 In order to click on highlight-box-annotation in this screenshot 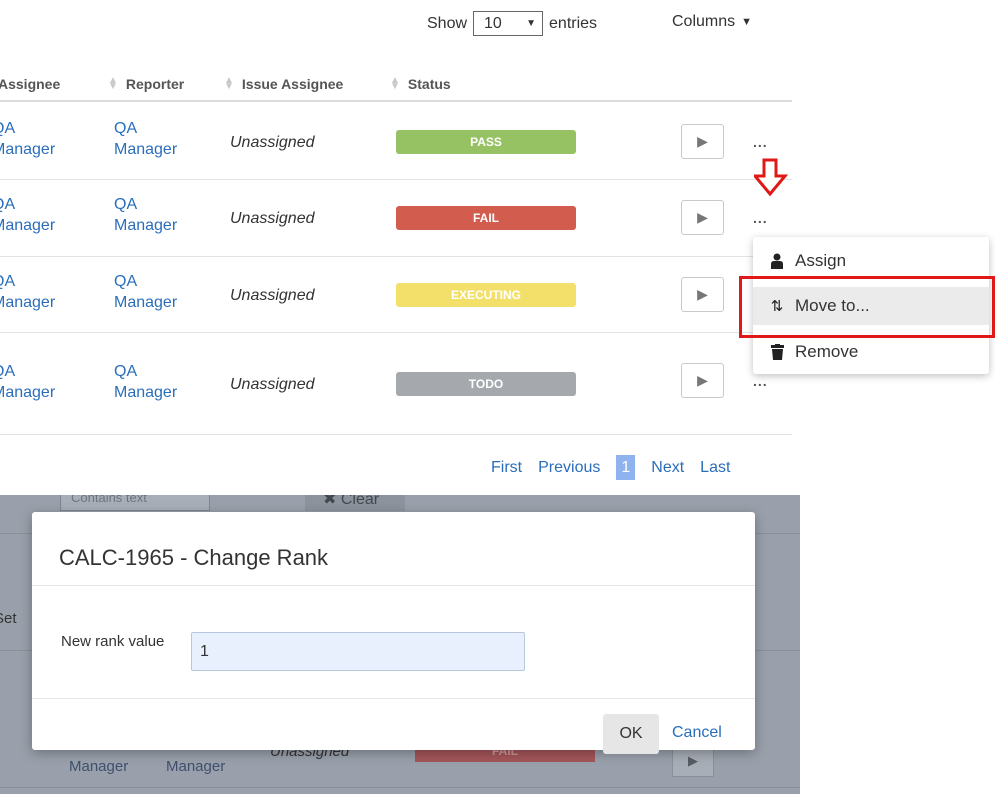, I will do `click(867, 307)`.